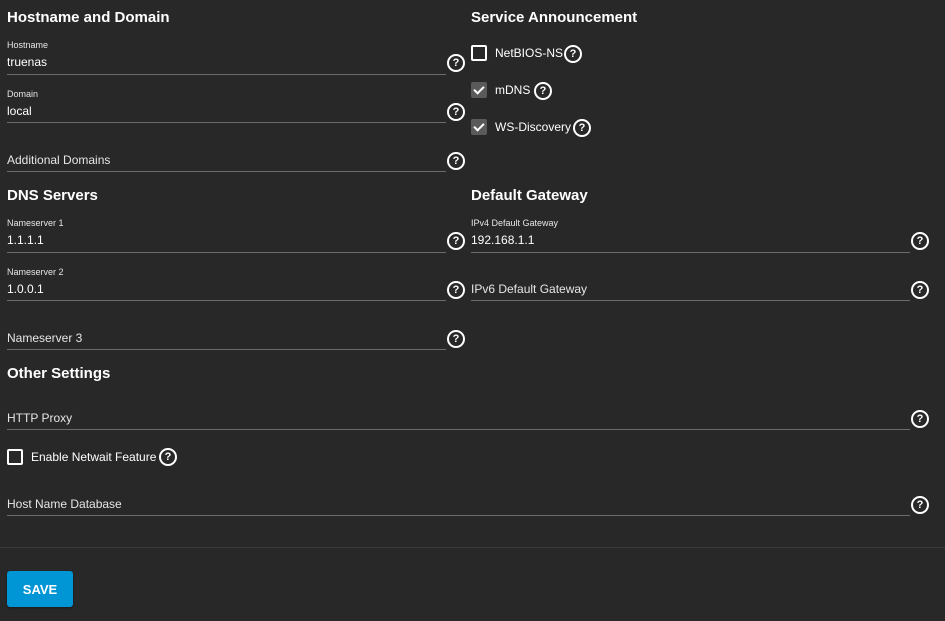  I want to click on ipv6-gateway-input: IPv6 Default Gateway, so click(529, 289).